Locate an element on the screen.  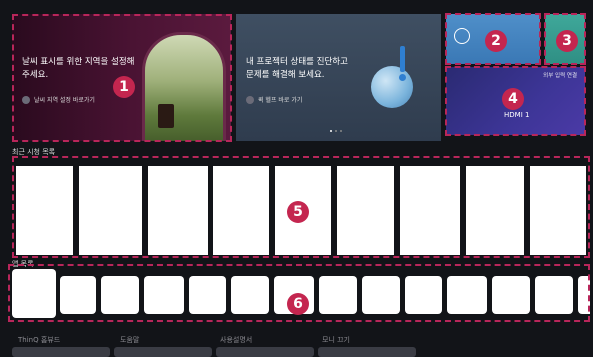
bottom-label-1: ThinQ 홈뷰드 is located at coordinates (39, 340).